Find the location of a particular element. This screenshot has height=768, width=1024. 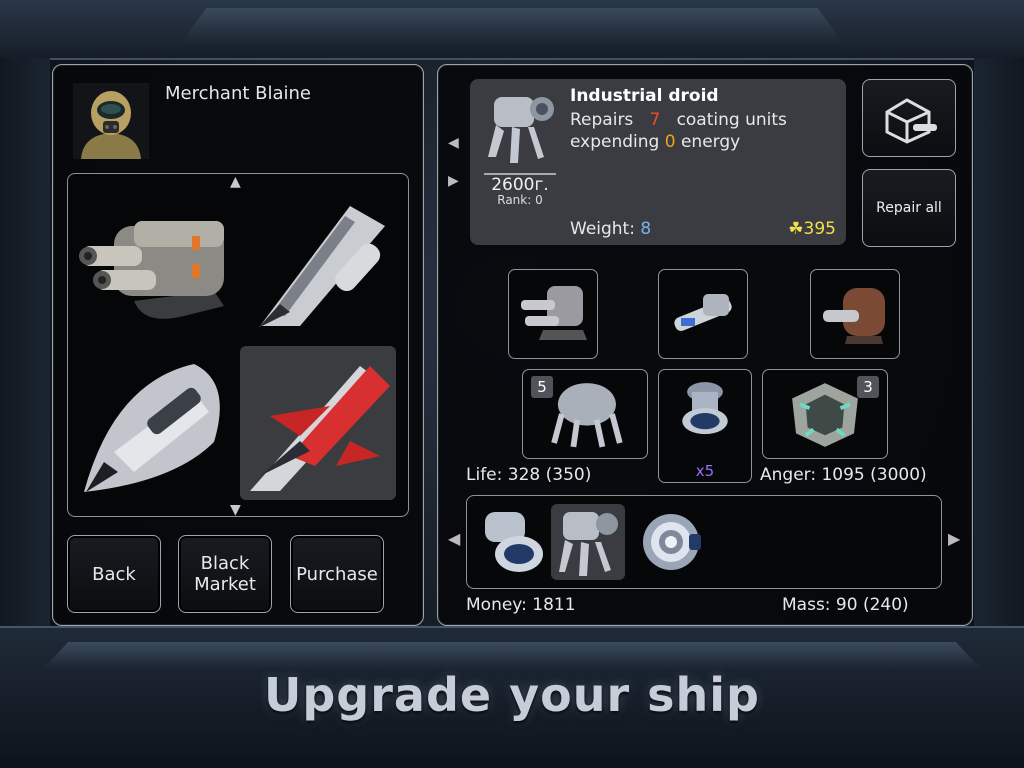

cargo-bay is located at coordinates (704, 542).